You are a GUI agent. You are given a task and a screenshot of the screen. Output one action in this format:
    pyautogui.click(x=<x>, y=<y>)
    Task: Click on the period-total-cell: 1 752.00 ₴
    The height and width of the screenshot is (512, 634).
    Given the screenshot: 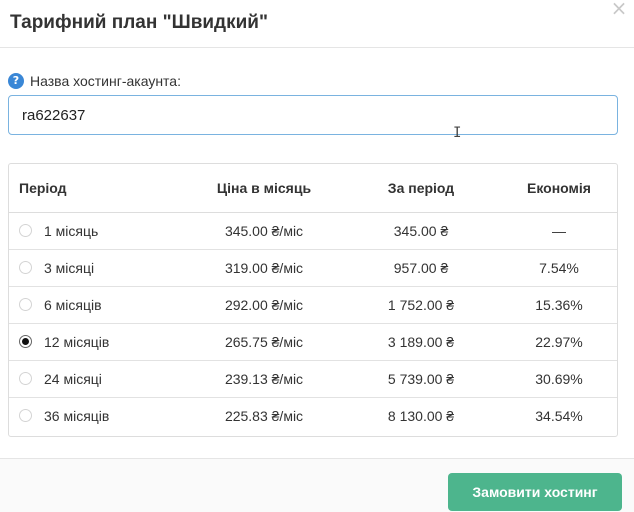 What is the action you would take?
    pyautogui.click(x=421, y=305)
    